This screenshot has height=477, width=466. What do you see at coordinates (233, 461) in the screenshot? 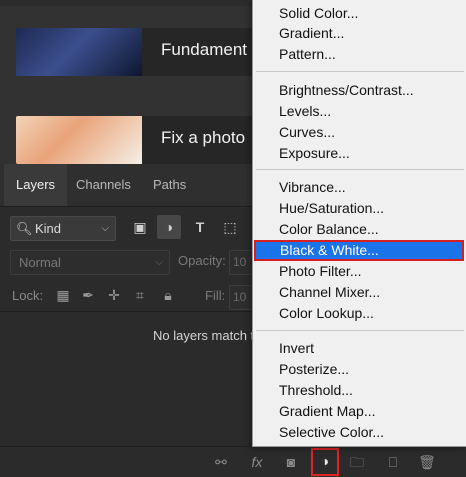
I see `layers-bottom-toolbar: ⚯ fx ◙ ◑ 🗀︎ ⎕ 🗑︎` at bounding box center [233, 461].